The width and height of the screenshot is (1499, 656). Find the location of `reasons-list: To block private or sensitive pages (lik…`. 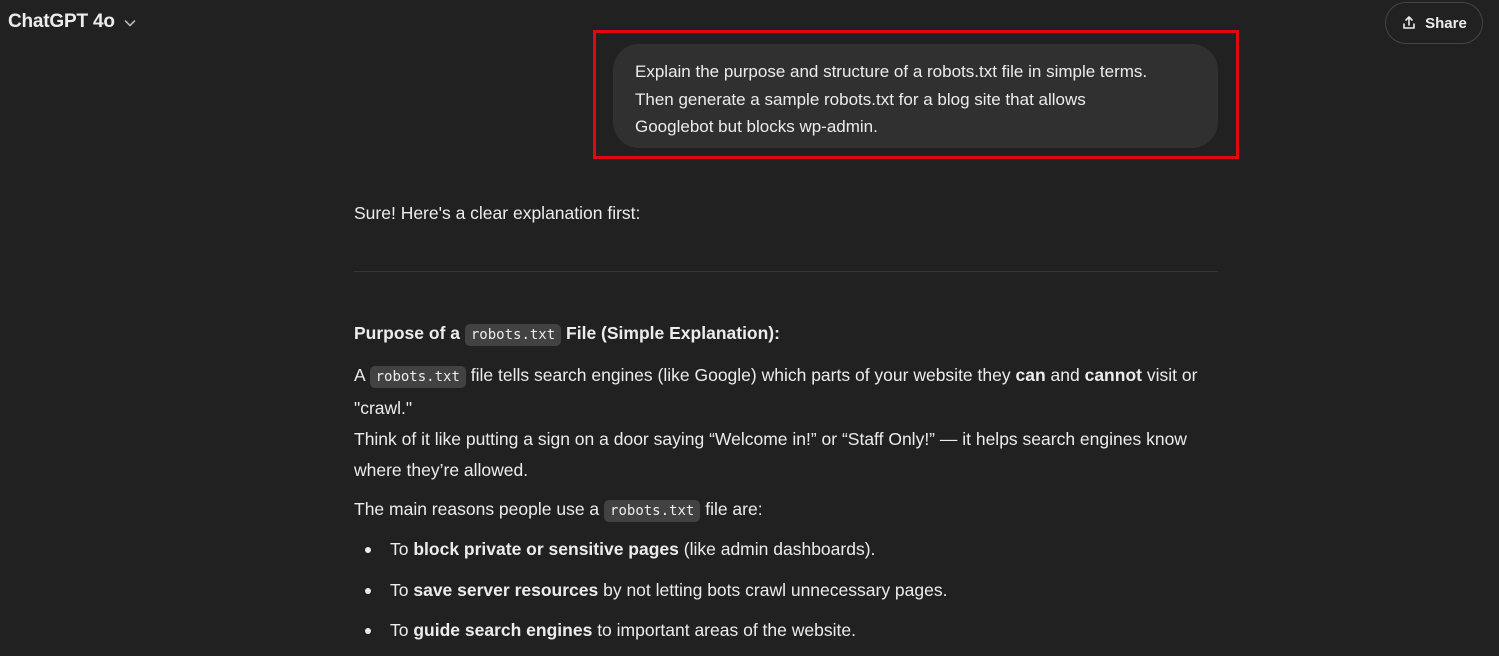

reasons-list: To block private or sensitive pages (lik… is located at coordinates (650, 595).